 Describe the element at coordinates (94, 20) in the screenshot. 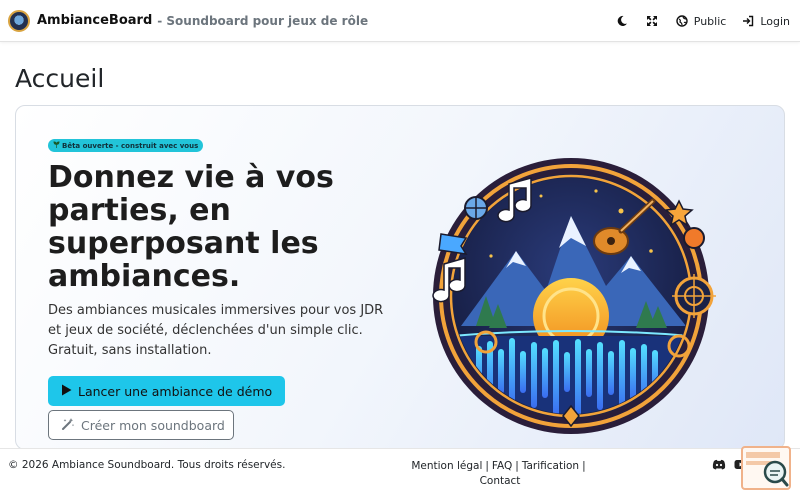

I see `brand-name: AmbianceBoard` at that location.